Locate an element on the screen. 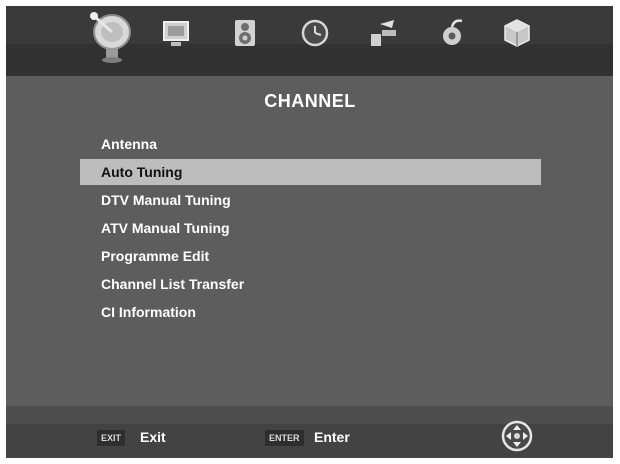 The image size is (620, 464). enter-key-badge: ENTER is located at coordinates (284, 438).